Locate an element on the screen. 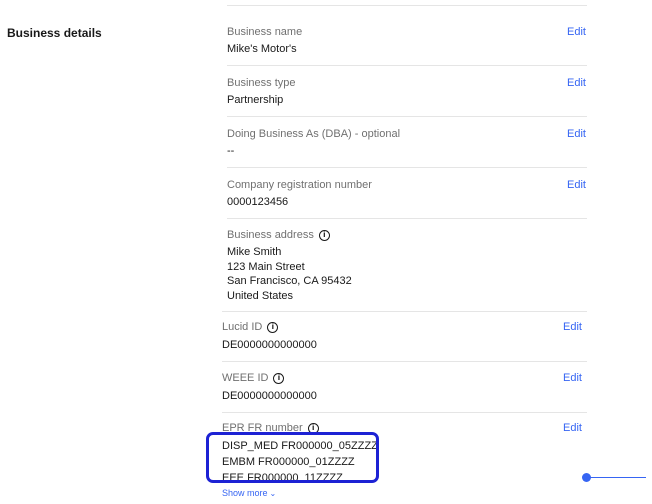  dba-label: Doing Business As (DBA) - optional is located at coordinates (314, 134).